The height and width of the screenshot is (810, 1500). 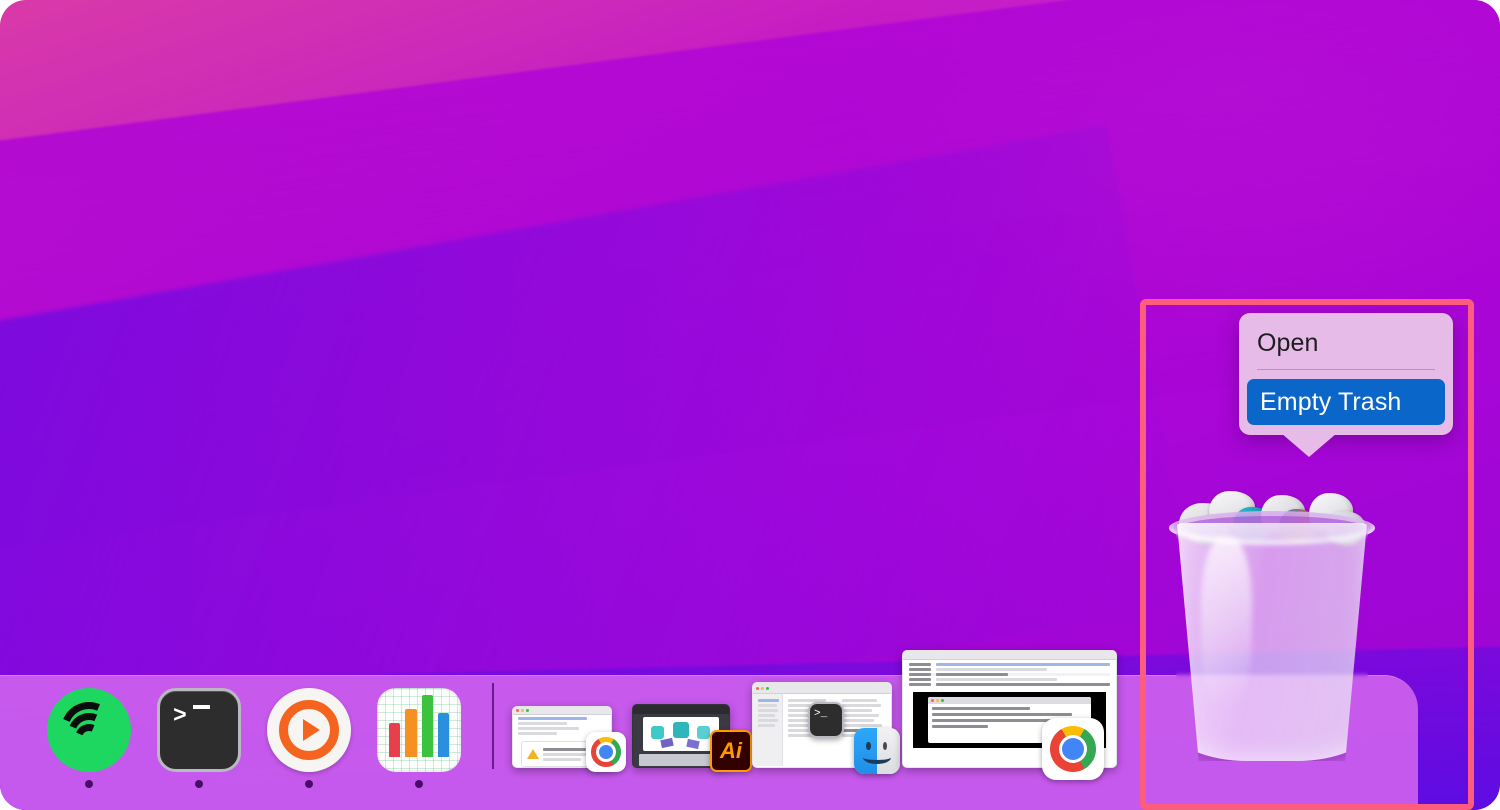 I want to click on dock-separator, so click(x=493, y=726).